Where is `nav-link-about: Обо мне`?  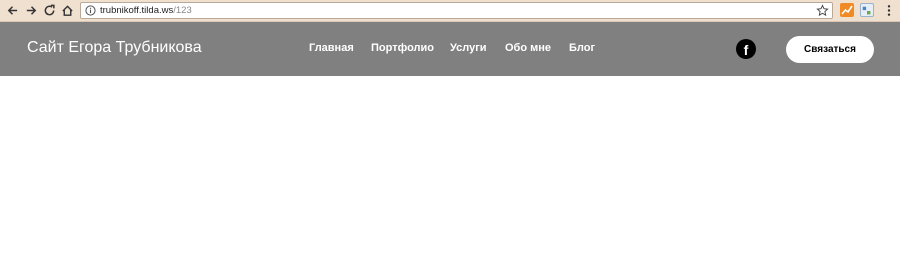
nav-link-about: Обо мне is located at coordinates (528, 48).